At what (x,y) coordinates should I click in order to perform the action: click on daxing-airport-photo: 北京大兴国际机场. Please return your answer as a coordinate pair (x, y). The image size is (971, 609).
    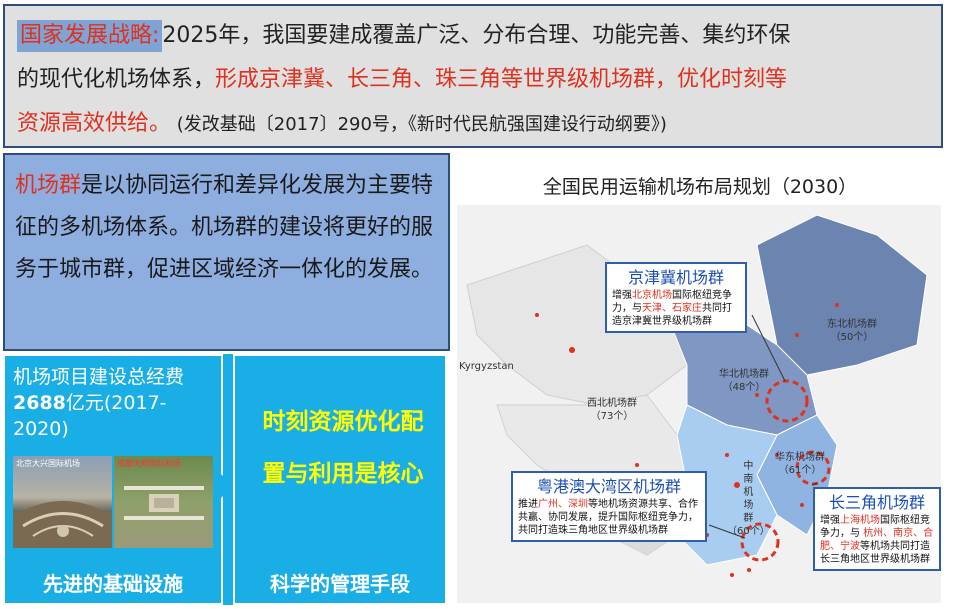
    Looking at the image, I should click on (62, 502).